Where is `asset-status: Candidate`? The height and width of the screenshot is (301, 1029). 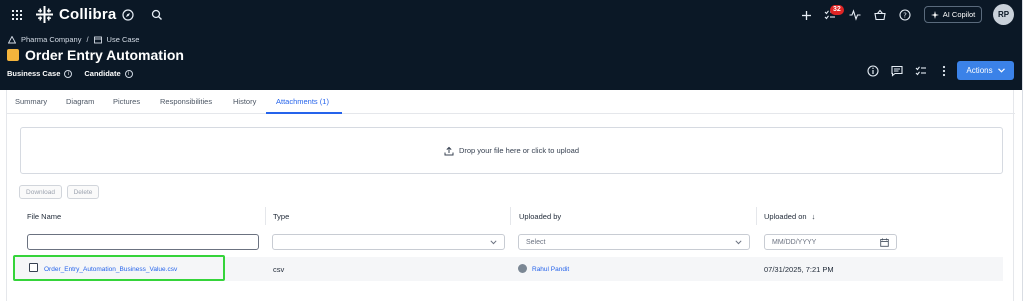 asset-status: Candidate is located at coordinates (102, 73).